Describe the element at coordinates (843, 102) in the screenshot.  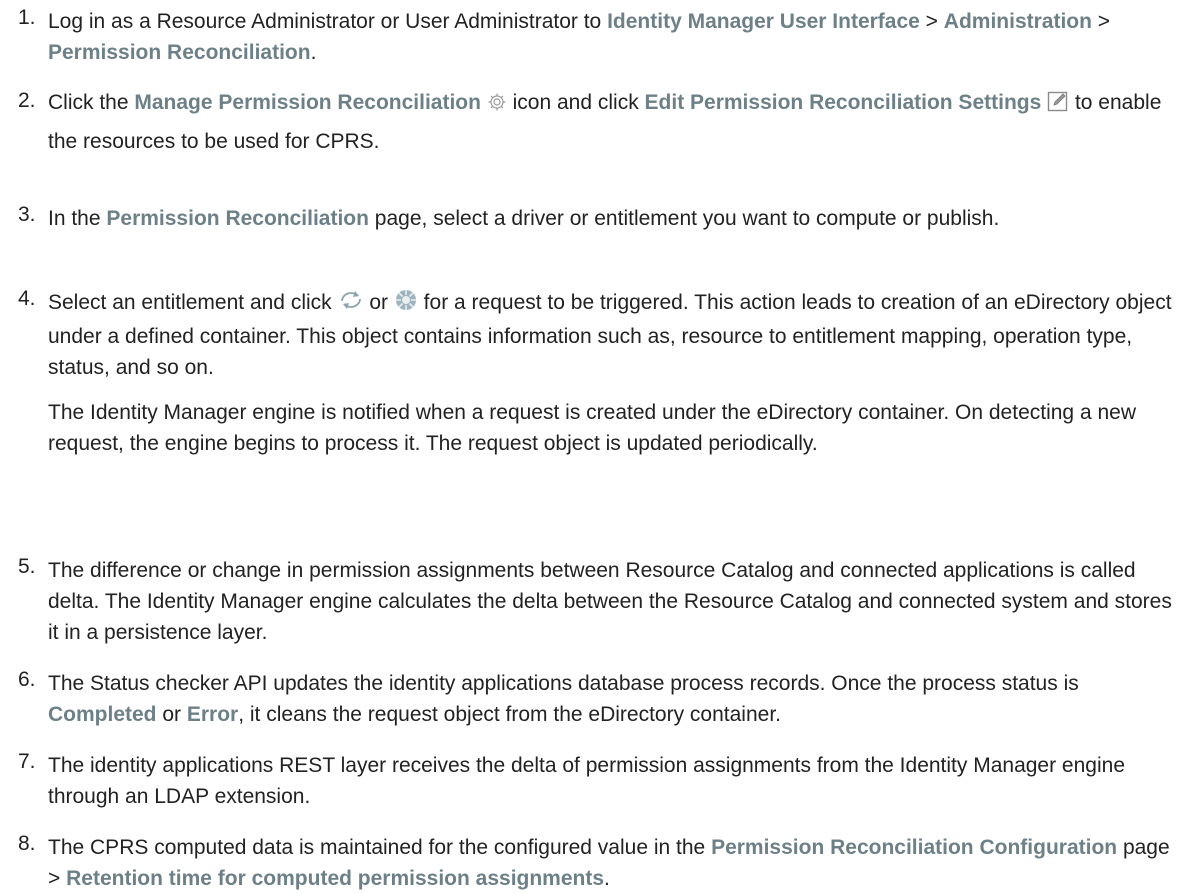
I see `ui-term-edit-permission-reconciliation-settings: Edit Permission Reconciliation Settings` at that location.